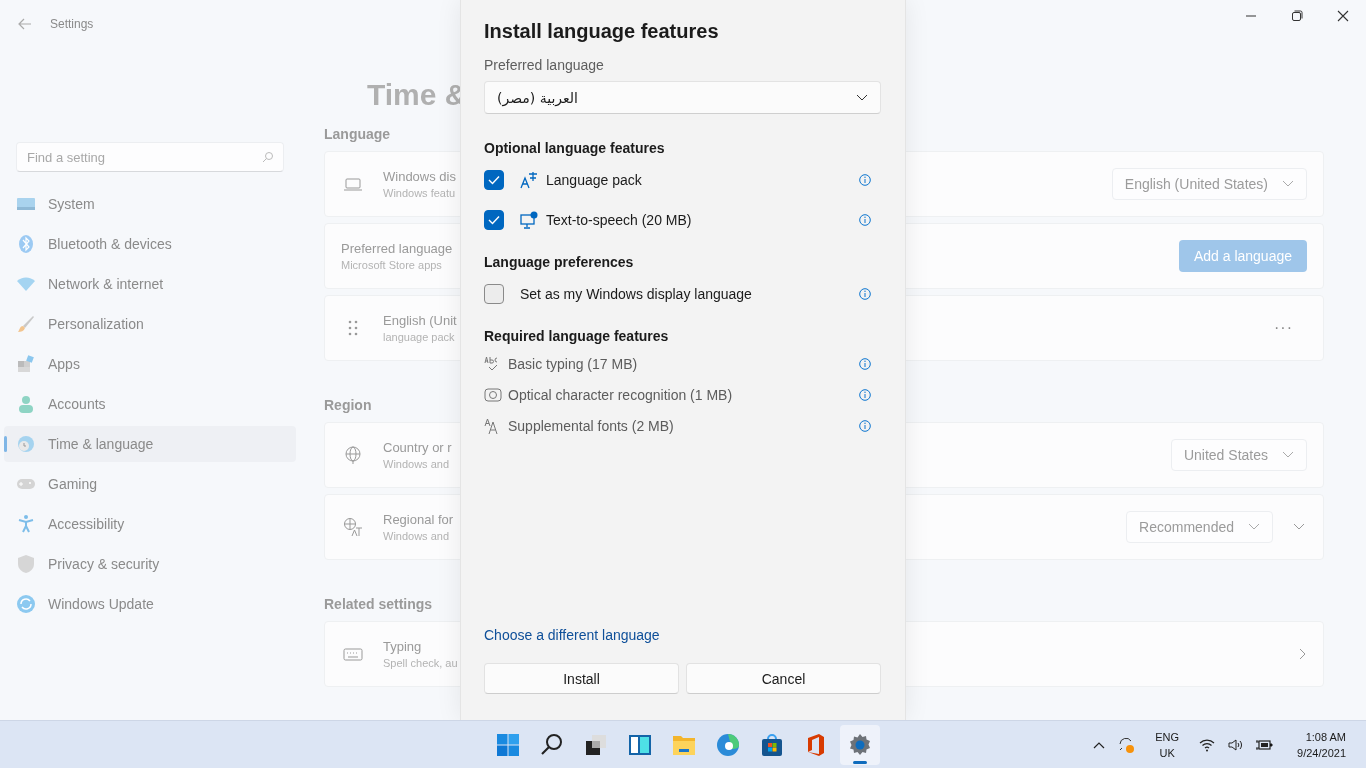  Describe the element at coordinates (268, 157) in the screenshot. I see `search-icon` at that location.